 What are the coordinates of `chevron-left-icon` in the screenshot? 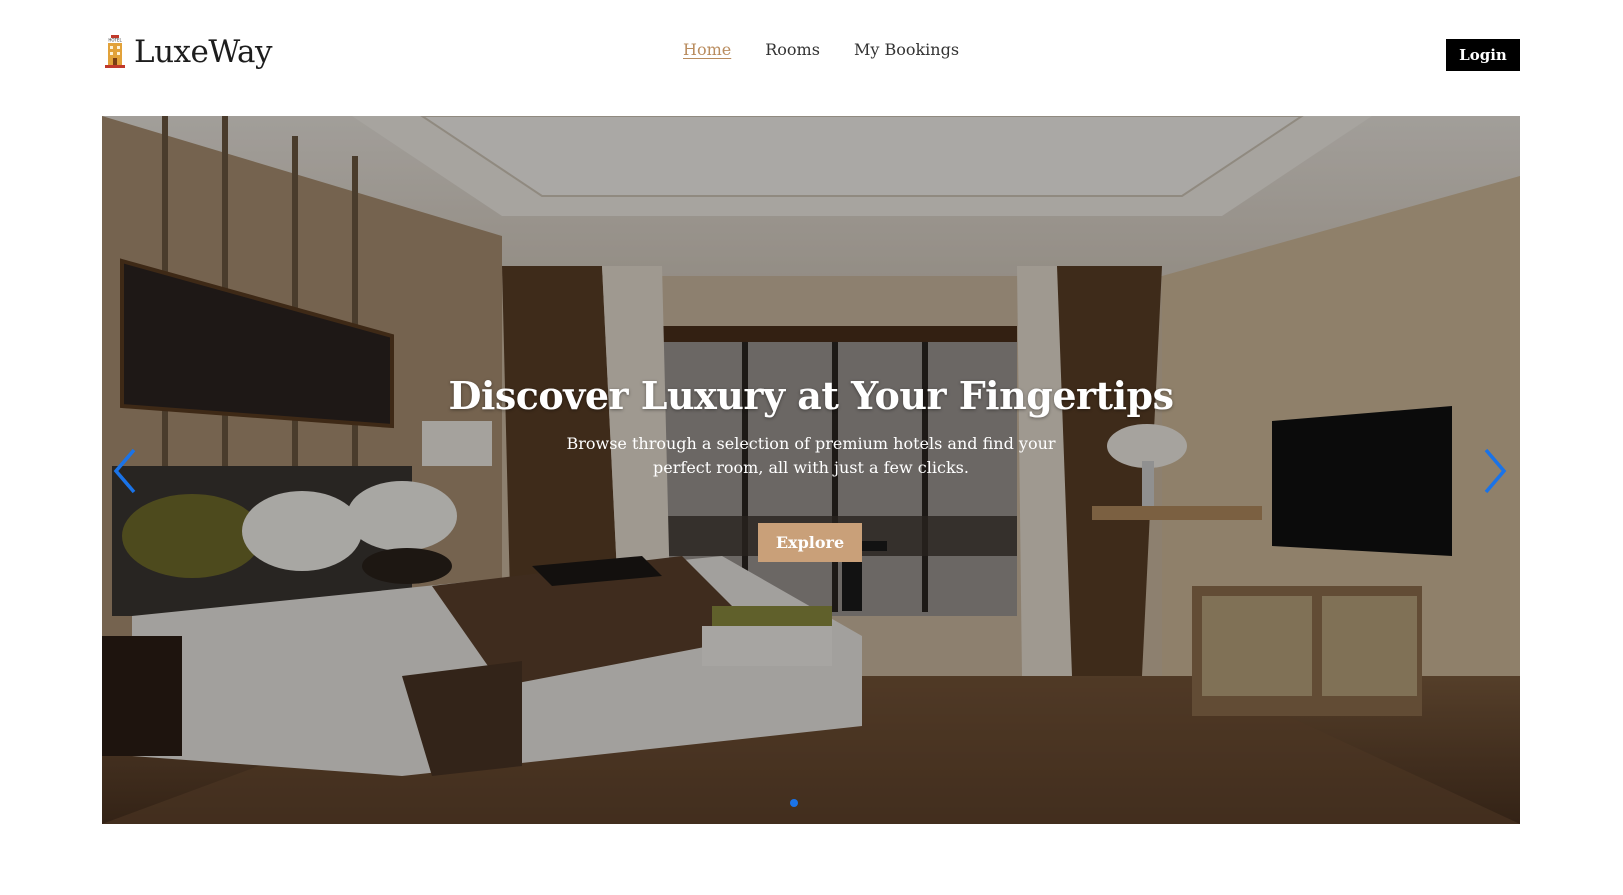 It's located at (124, 471).